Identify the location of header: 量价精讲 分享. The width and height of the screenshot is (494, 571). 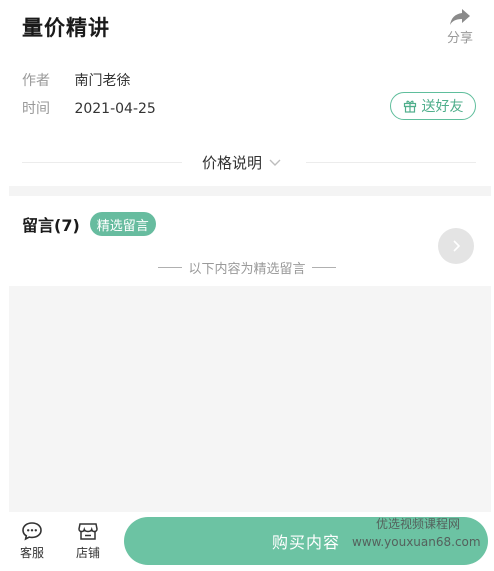
(247, 28).